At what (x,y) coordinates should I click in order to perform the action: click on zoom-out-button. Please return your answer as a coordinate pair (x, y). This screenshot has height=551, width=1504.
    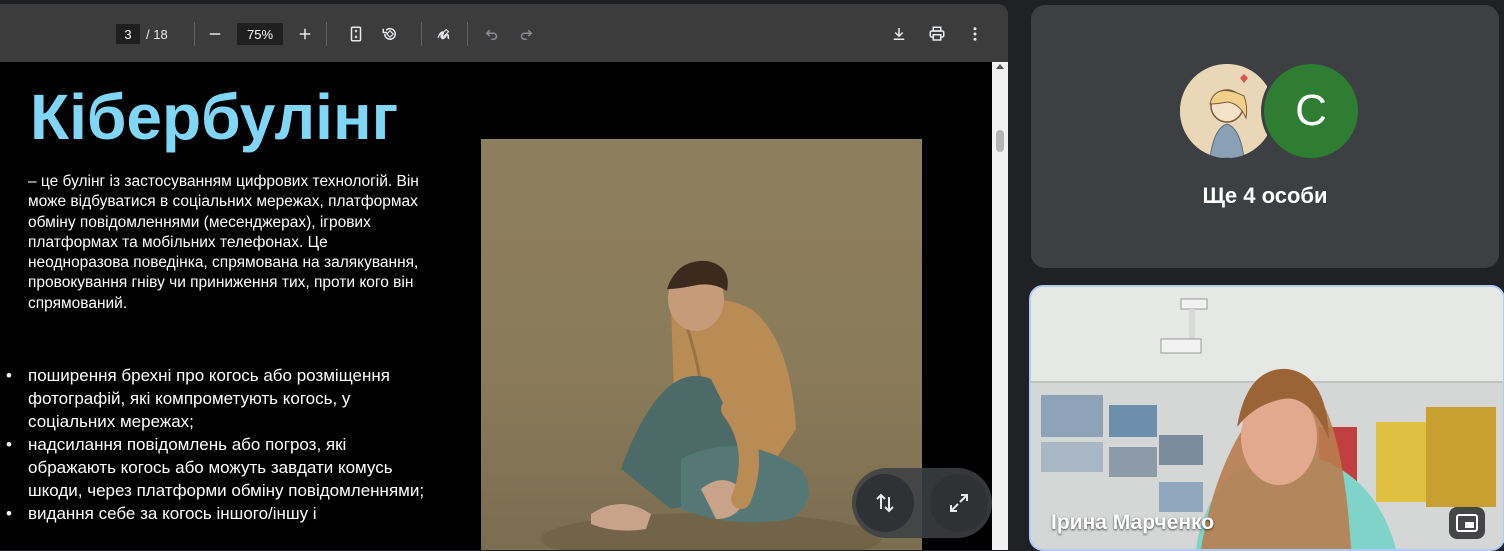
    Looking at the image, I should click on (215, 34).